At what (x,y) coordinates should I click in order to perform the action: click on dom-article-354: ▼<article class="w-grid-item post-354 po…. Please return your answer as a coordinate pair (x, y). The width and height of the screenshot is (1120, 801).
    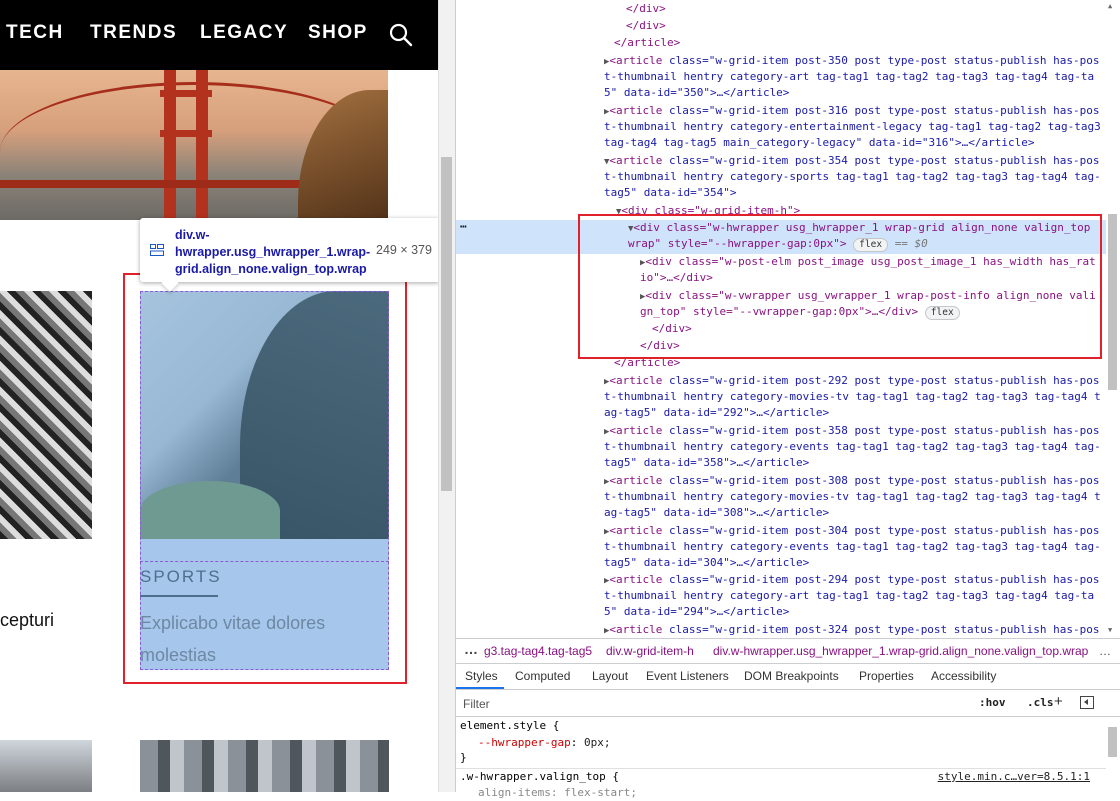
    Looking at the image, I should click on (852, 161).